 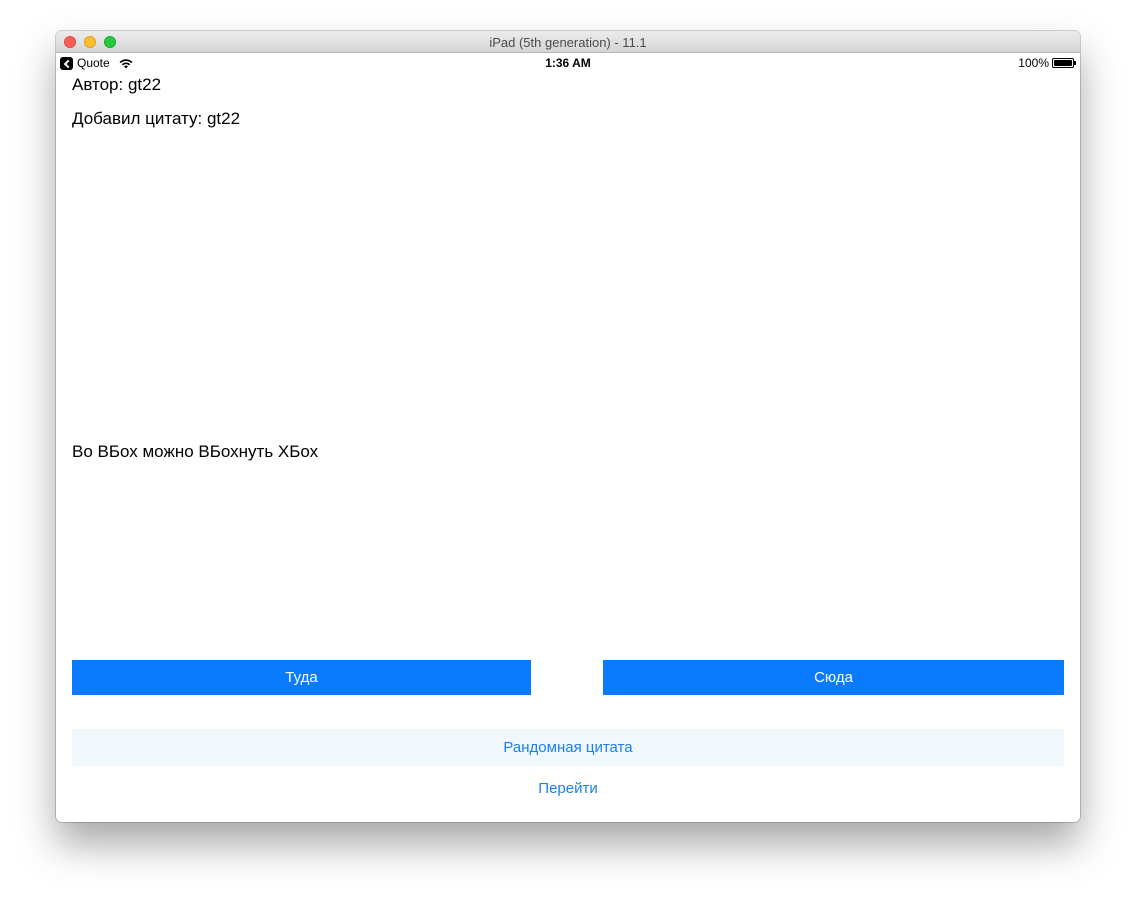 What do you see at coordinates (156, 118) in the screenshot?
I see `added-by-label: Добавил цитату: gt22` at bounding box center [156, 118].